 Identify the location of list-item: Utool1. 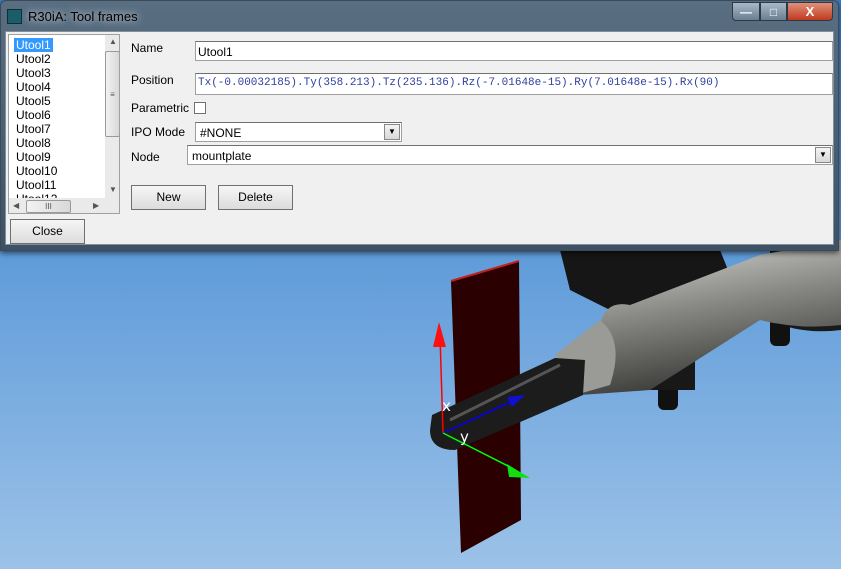
(33, 45).